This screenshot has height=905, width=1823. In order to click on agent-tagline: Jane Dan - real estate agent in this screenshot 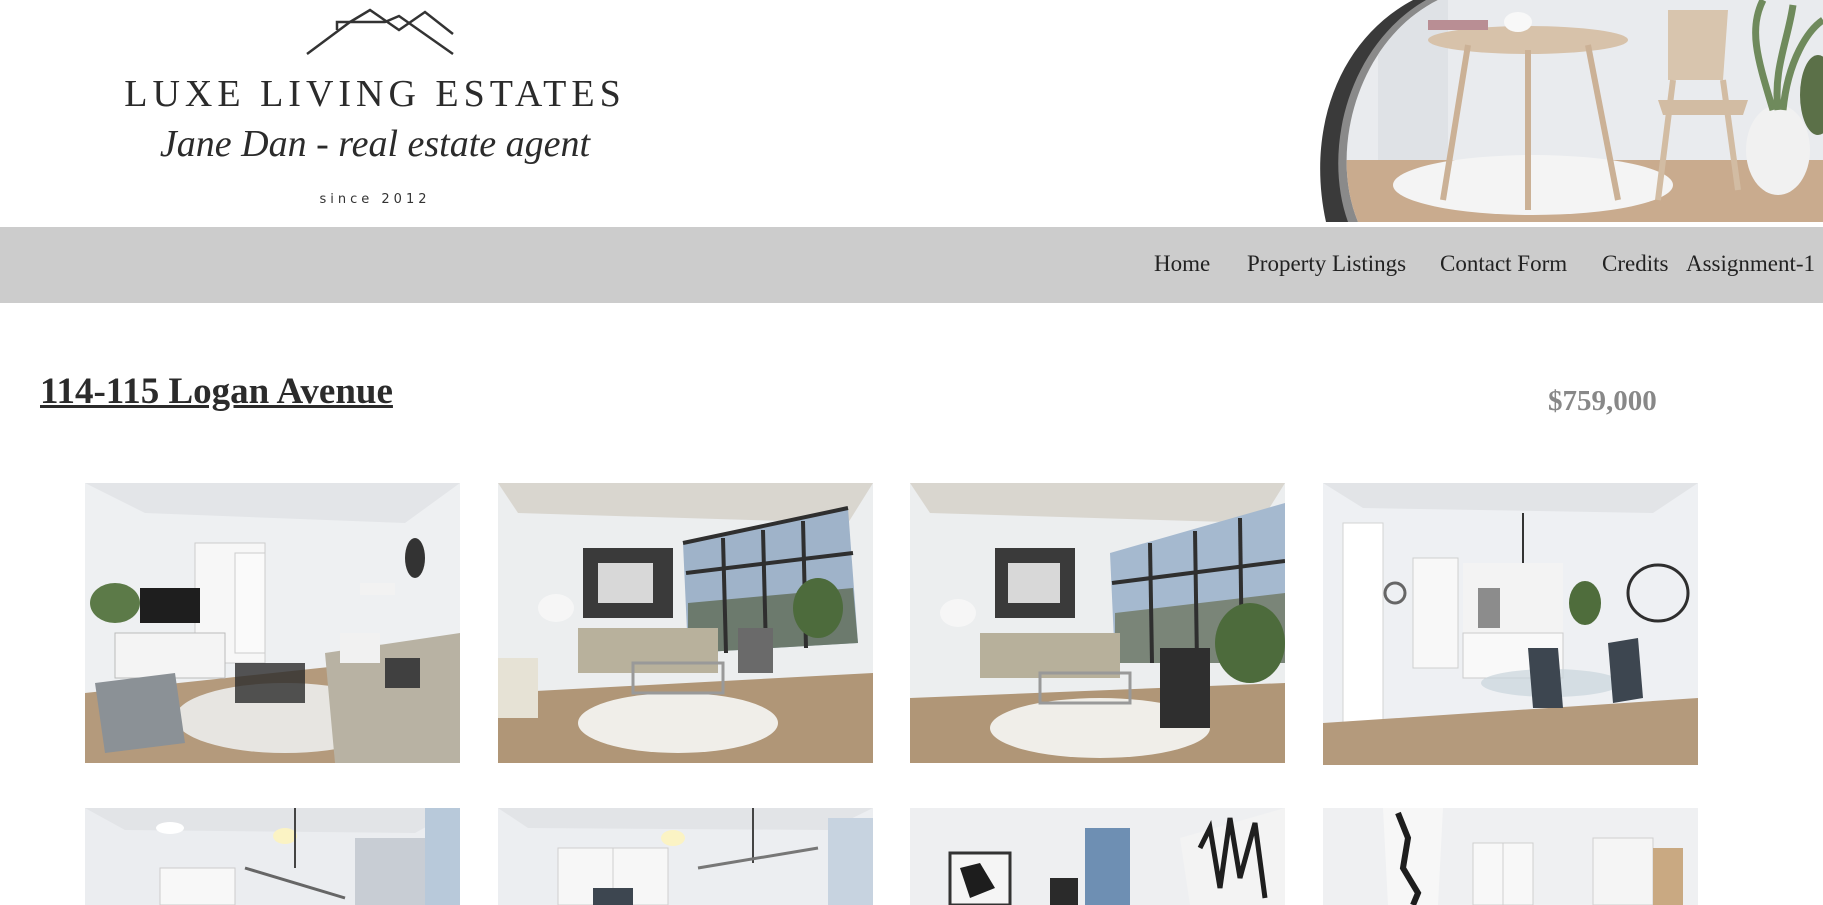, I will do `click(375, 144)`.